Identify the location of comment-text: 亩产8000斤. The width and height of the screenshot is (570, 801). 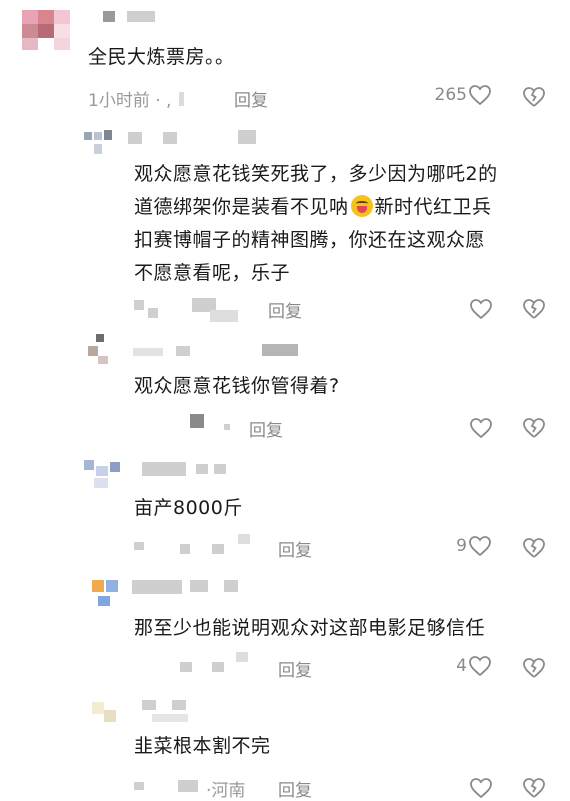
(188, 508).